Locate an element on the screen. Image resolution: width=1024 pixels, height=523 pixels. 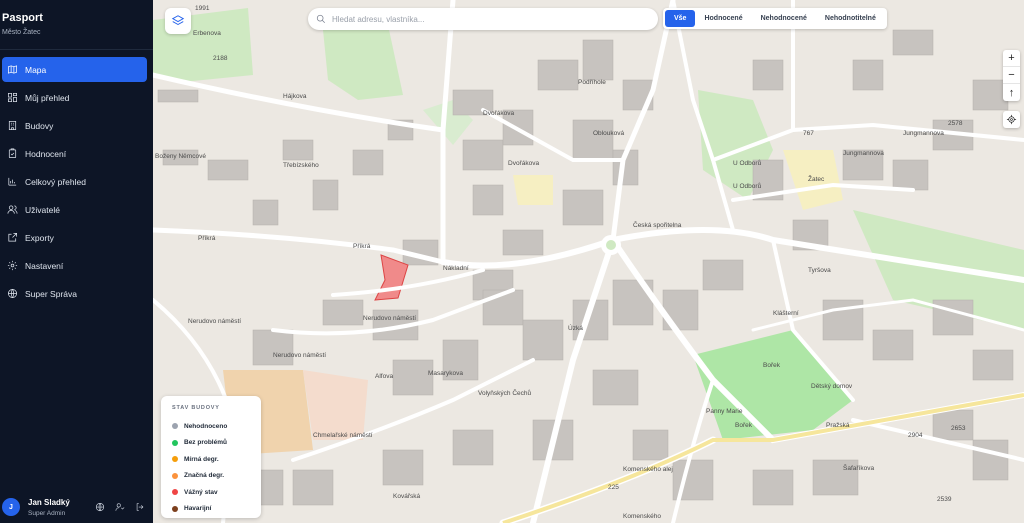
house-number: 2188 is located at coordinates (220, 58).